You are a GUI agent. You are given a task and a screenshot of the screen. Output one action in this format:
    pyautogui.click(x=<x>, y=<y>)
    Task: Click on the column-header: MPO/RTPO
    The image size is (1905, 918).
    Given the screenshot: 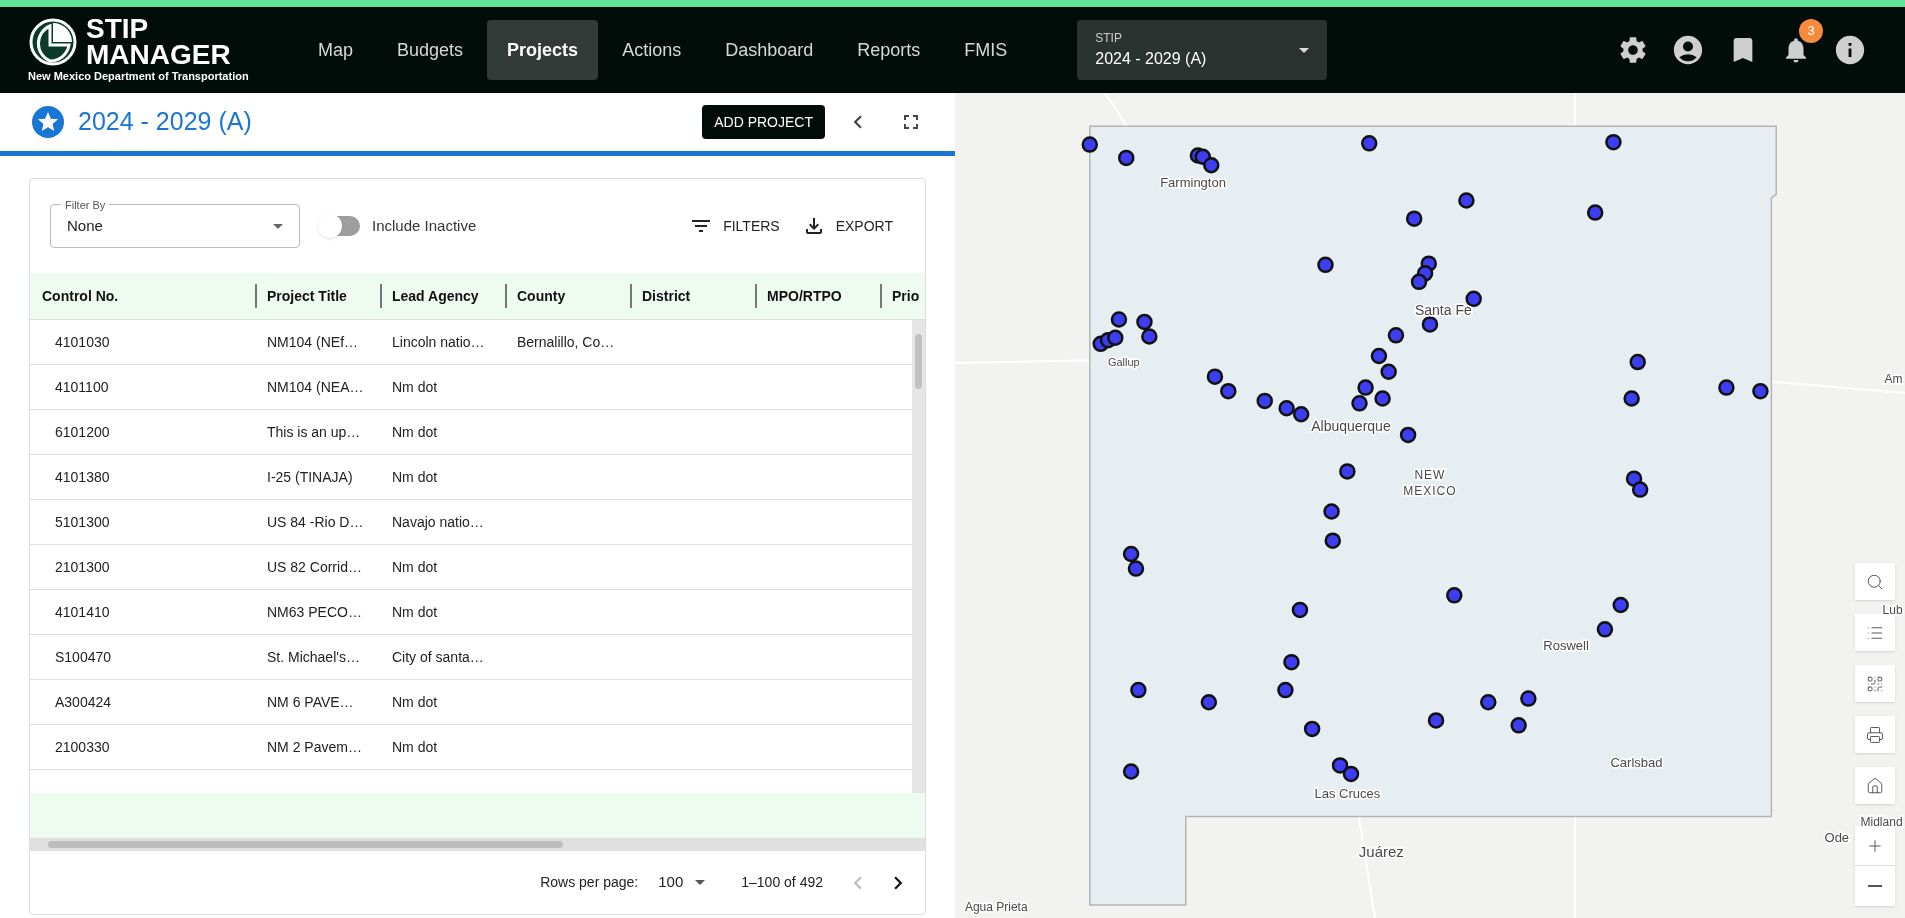 What is the action you would take?
    pyautogui.click(x=804, y=296)
    